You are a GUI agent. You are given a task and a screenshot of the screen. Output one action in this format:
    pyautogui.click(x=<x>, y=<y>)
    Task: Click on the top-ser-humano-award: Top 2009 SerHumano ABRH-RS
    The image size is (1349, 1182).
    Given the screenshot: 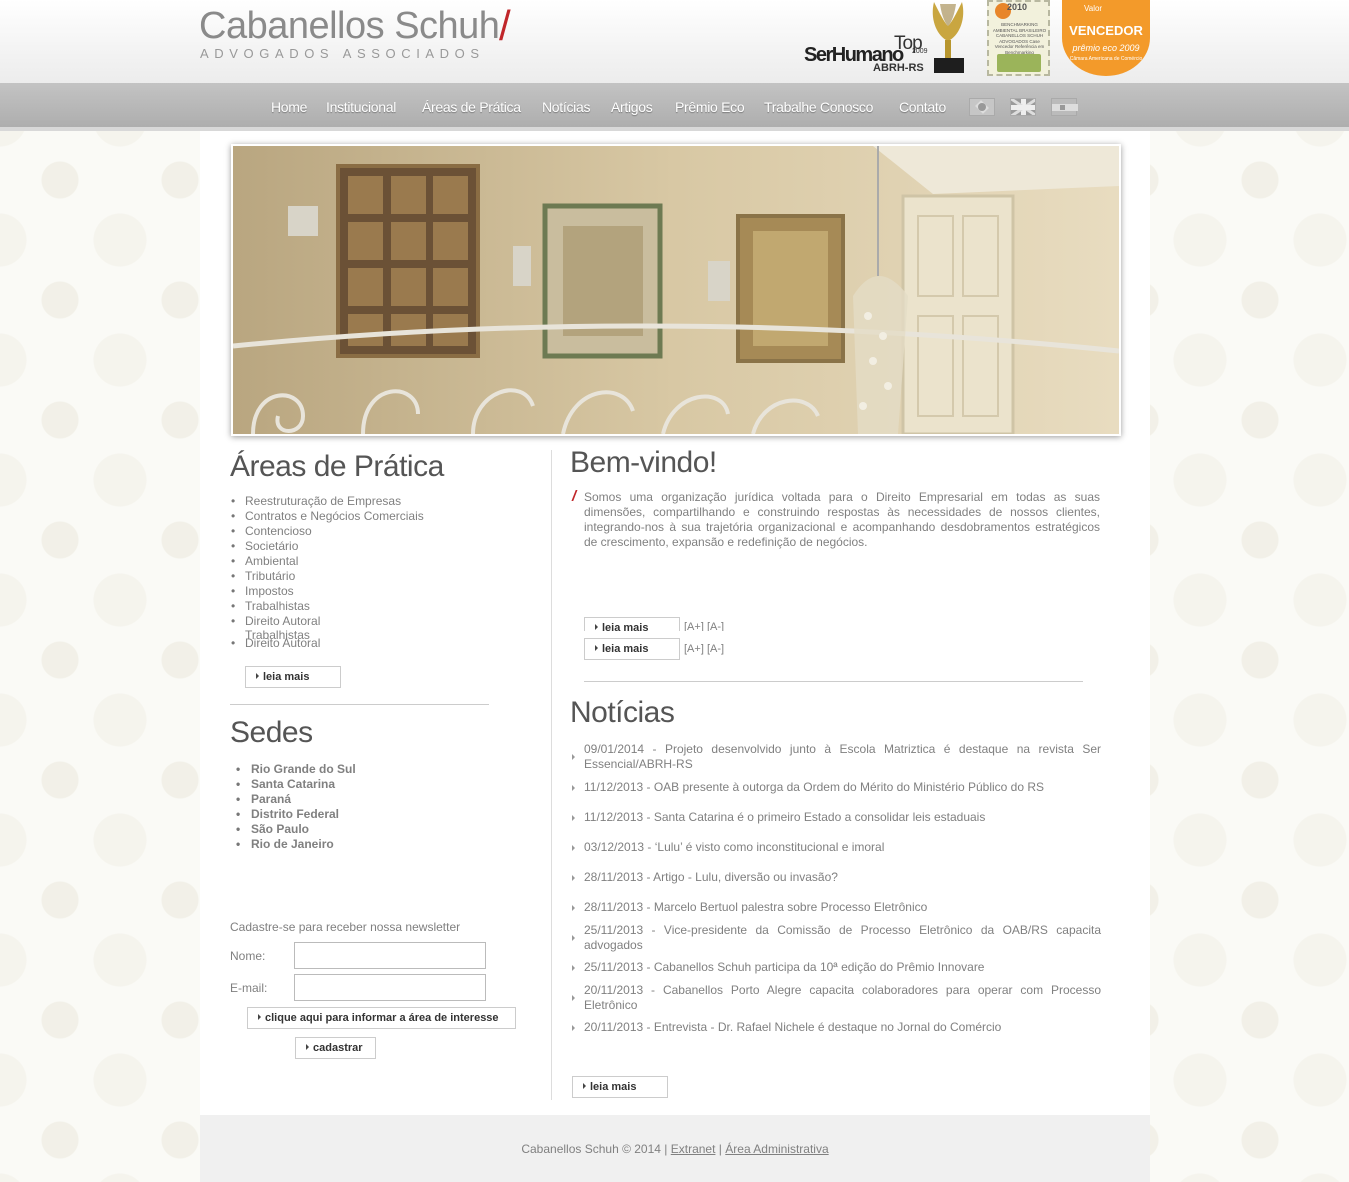 What is the action you would take?
    pyautogui.click(x=866, y=53)
    